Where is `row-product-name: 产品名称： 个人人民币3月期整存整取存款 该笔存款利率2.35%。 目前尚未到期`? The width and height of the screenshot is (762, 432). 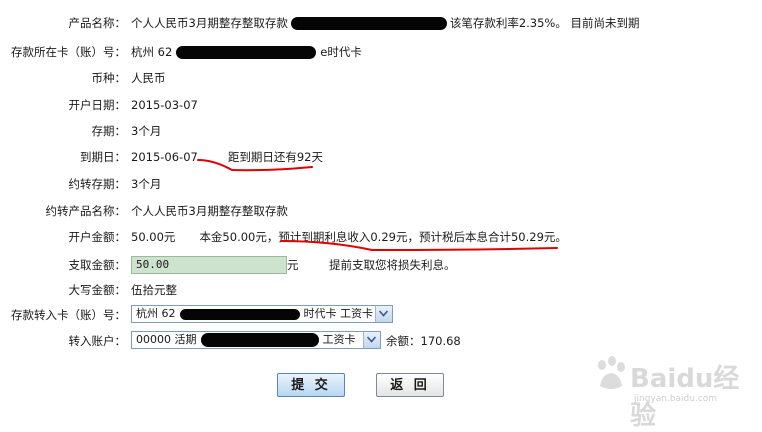 row-product-name: 产品名称： 个人人民币3月期整存整取存款 该笔存款利率2.35%。 目前尚未到期 is located at coordinates (381, 23).